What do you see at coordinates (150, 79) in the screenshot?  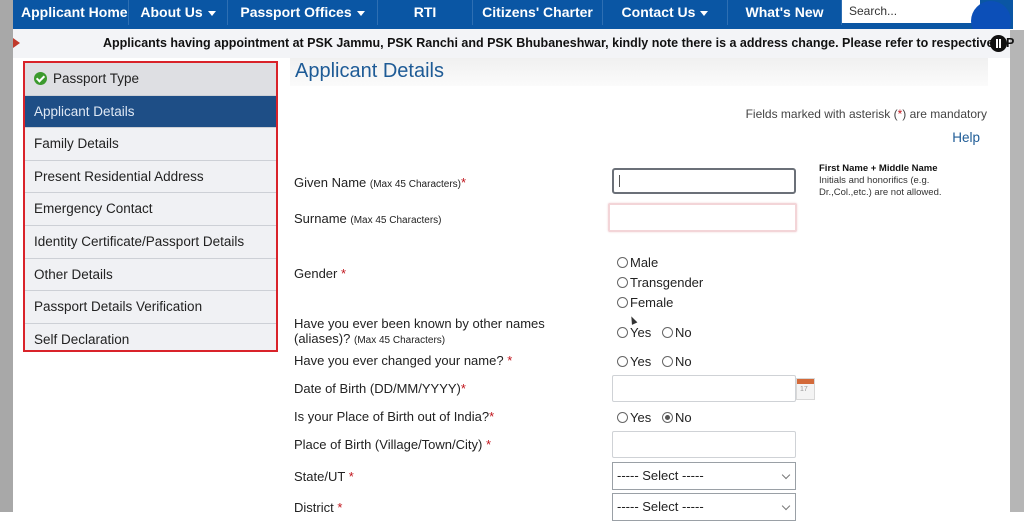 I see `sidebar-item-passport-type: Passport Type` at bounding box center [150, 79].